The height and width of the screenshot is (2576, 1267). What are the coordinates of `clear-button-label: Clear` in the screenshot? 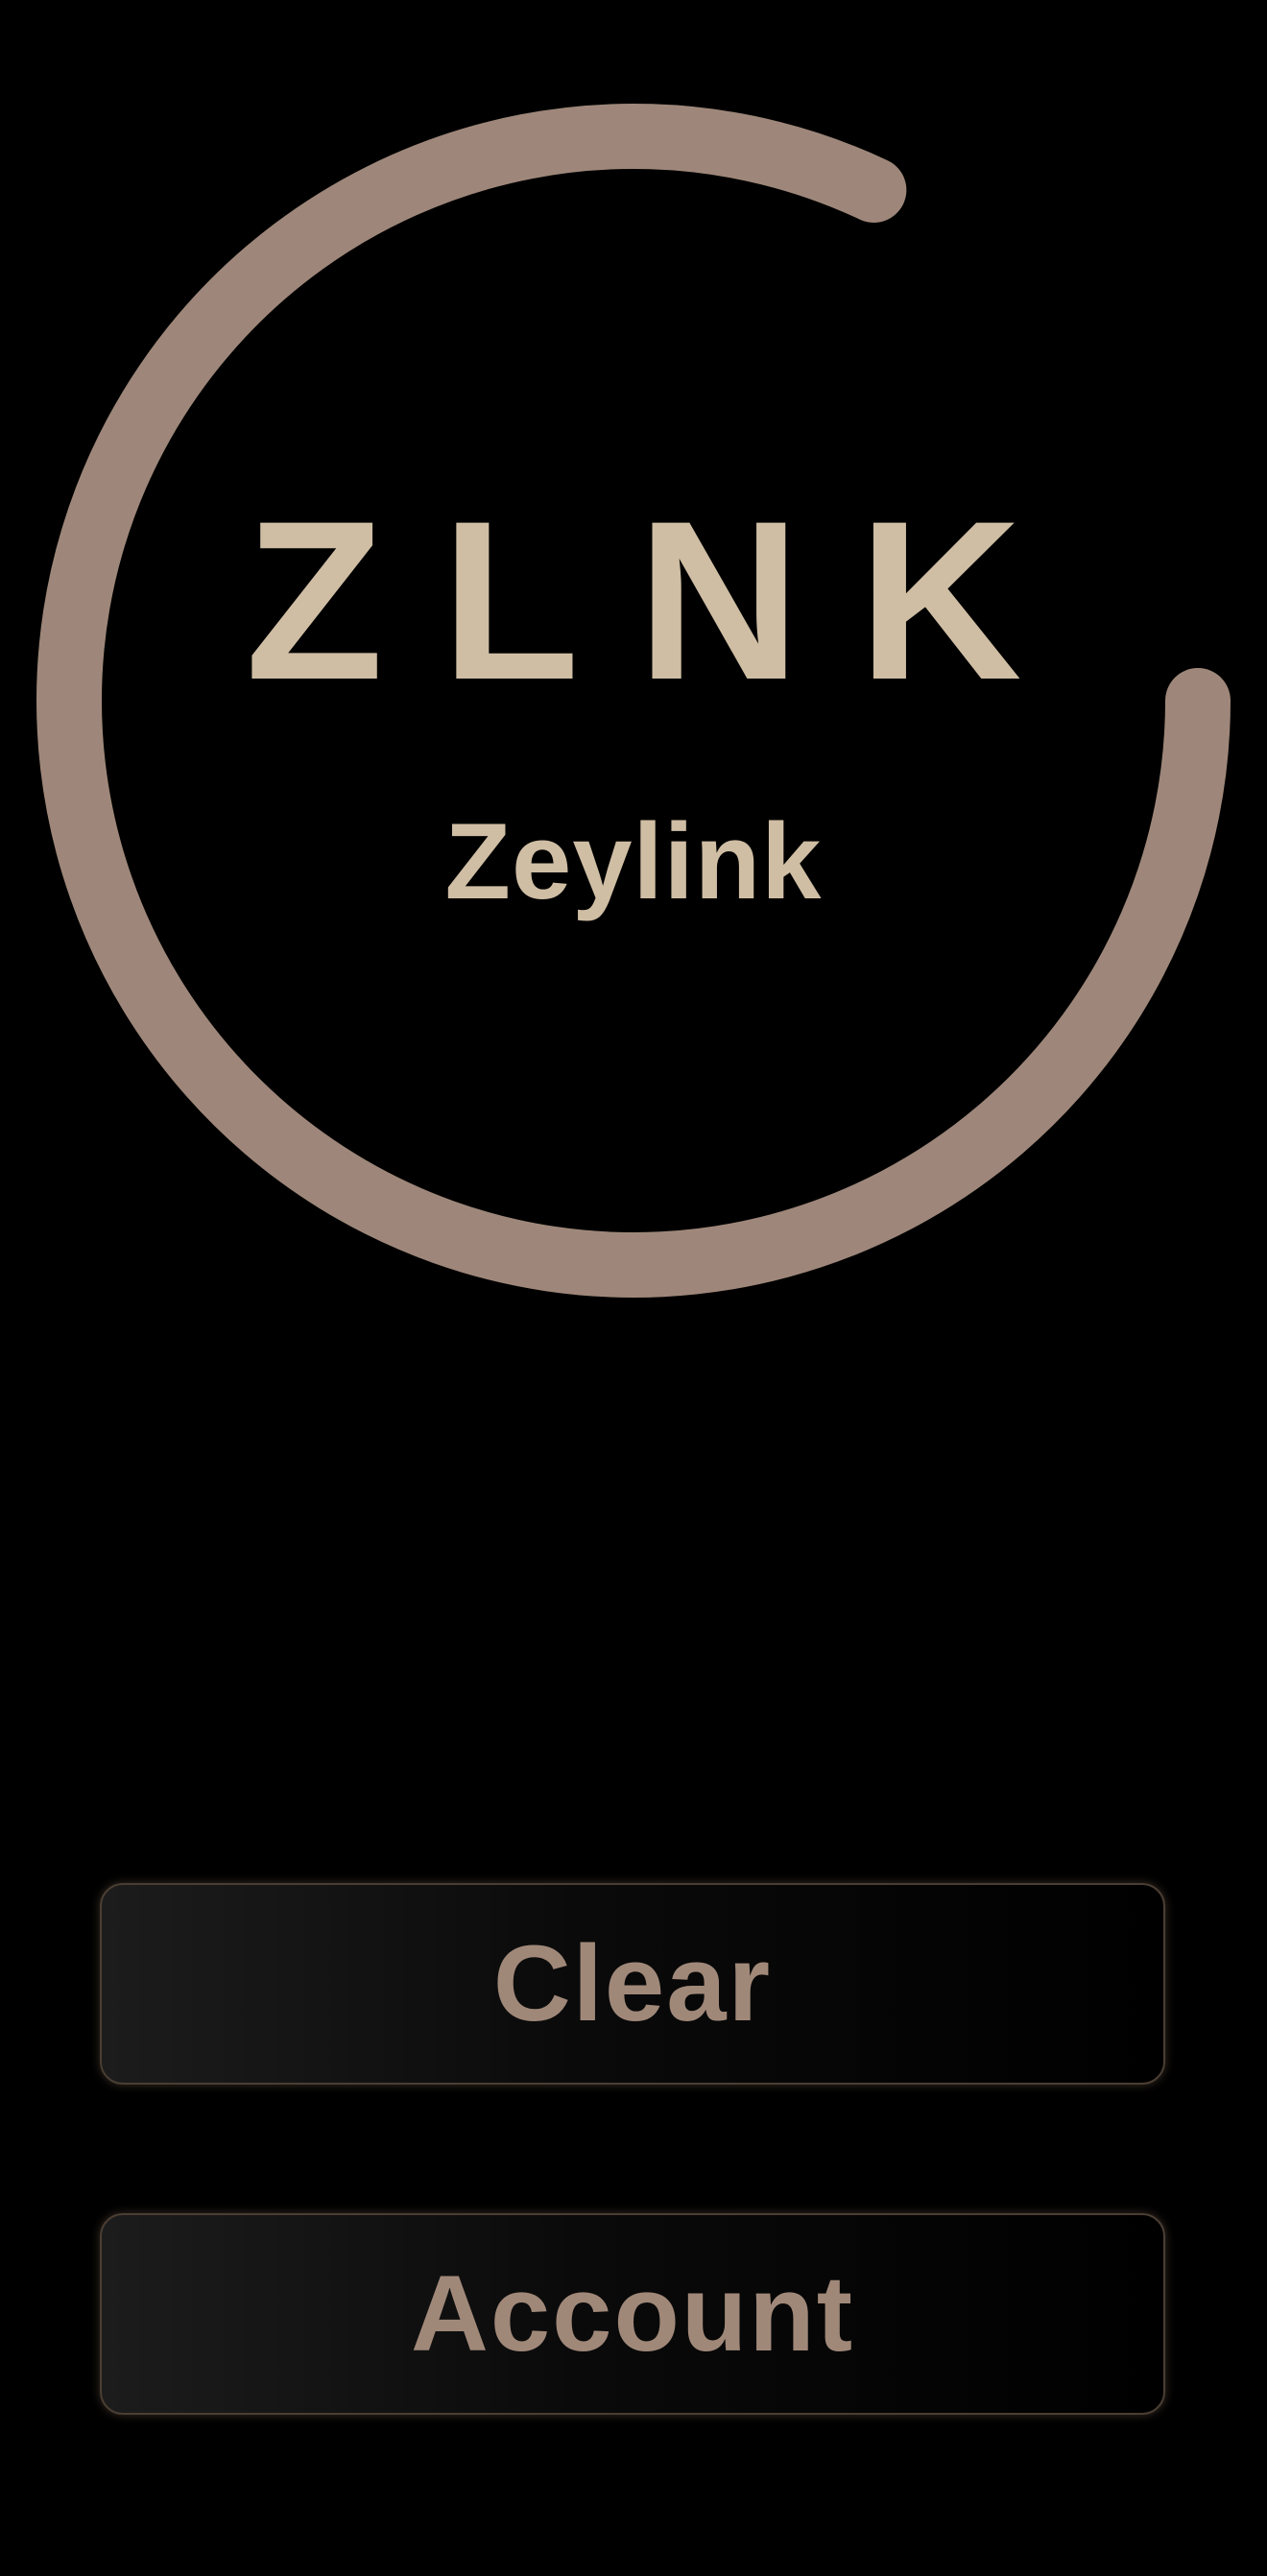 It's located at (632, 1983).